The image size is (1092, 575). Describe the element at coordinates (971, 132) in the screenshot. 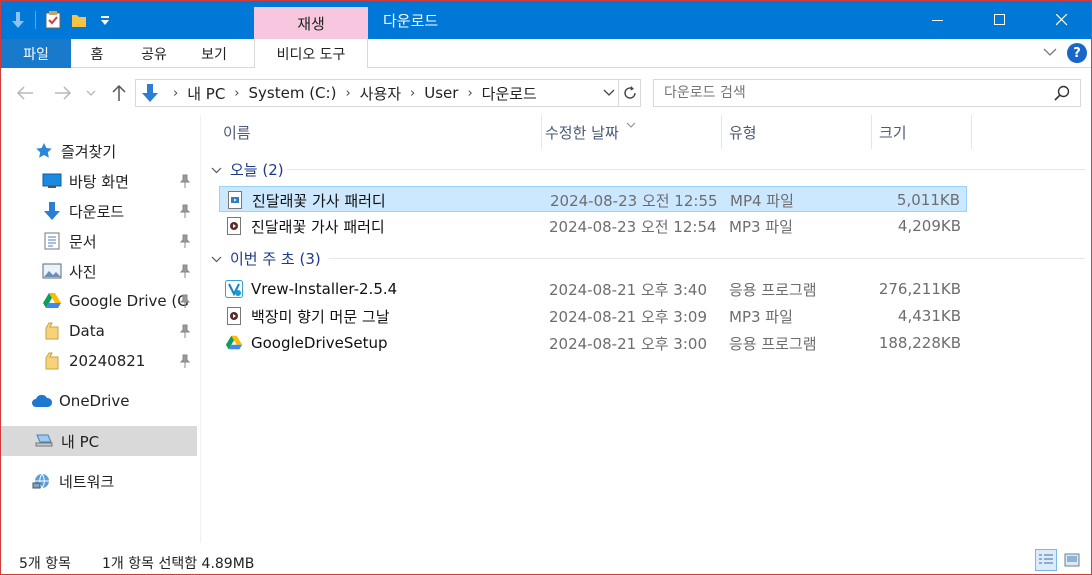

I see `column-divider` at that location.